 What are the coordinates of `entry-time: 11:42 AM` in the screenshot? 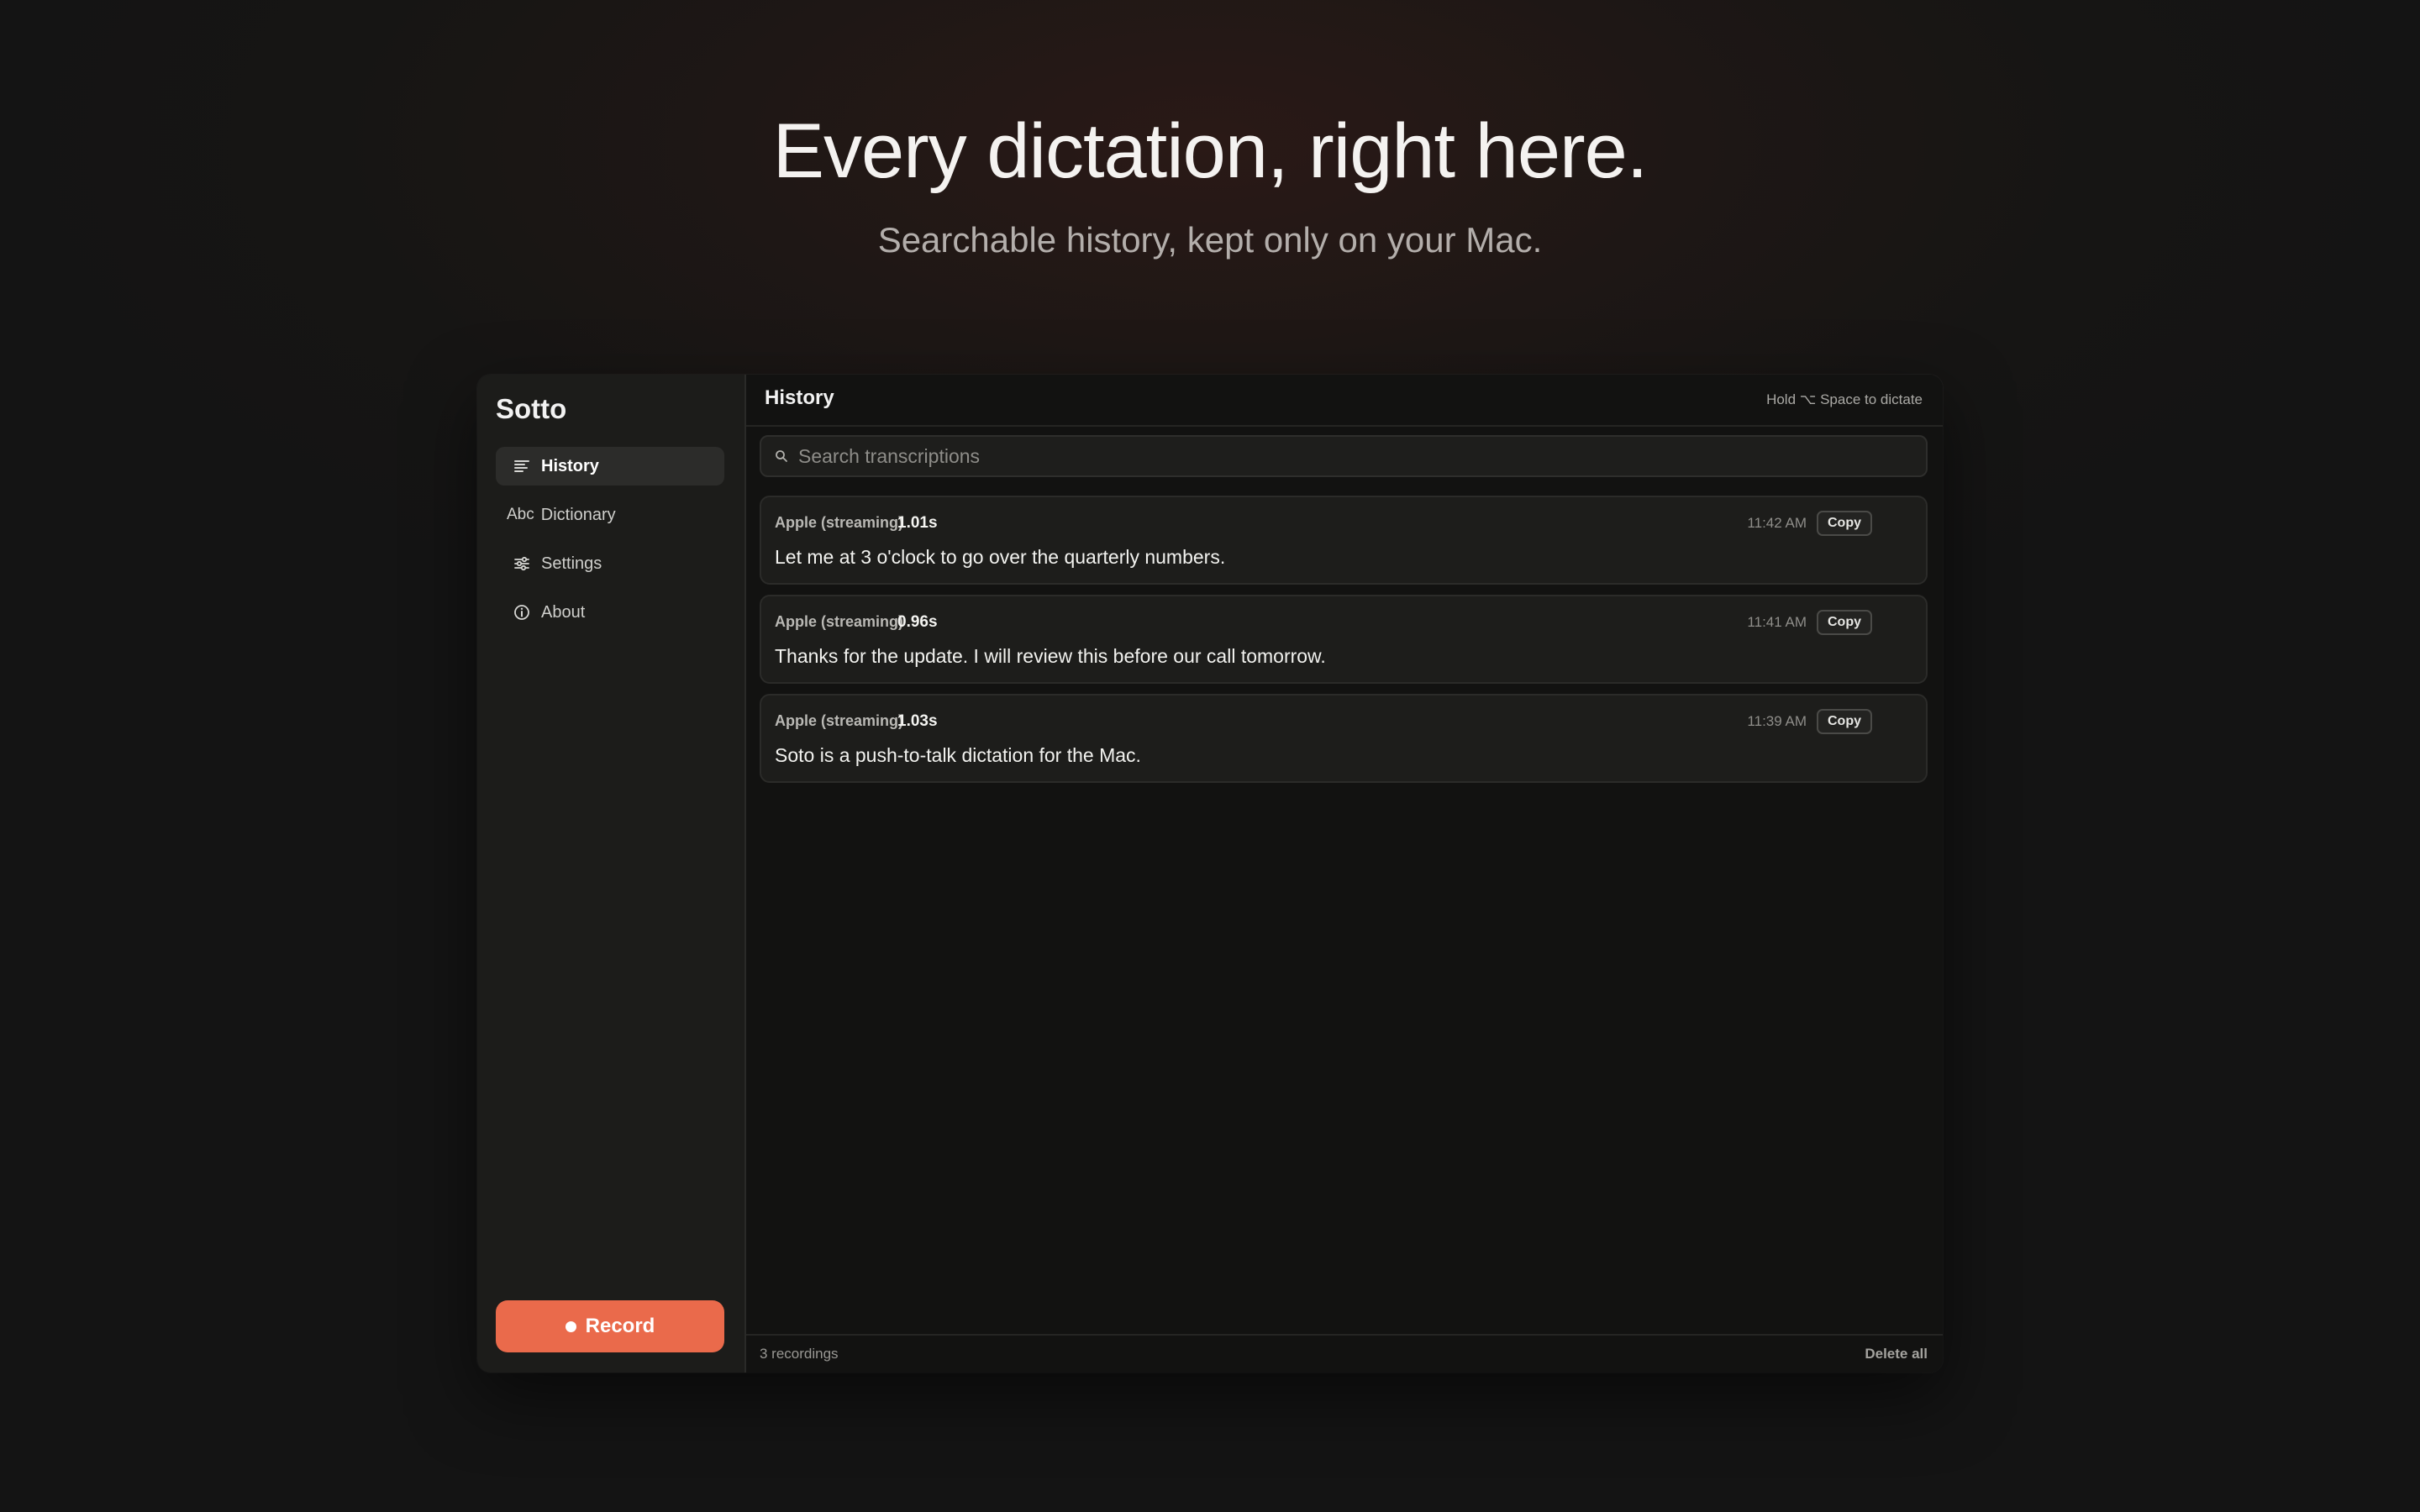 It's located at (1777, 523).